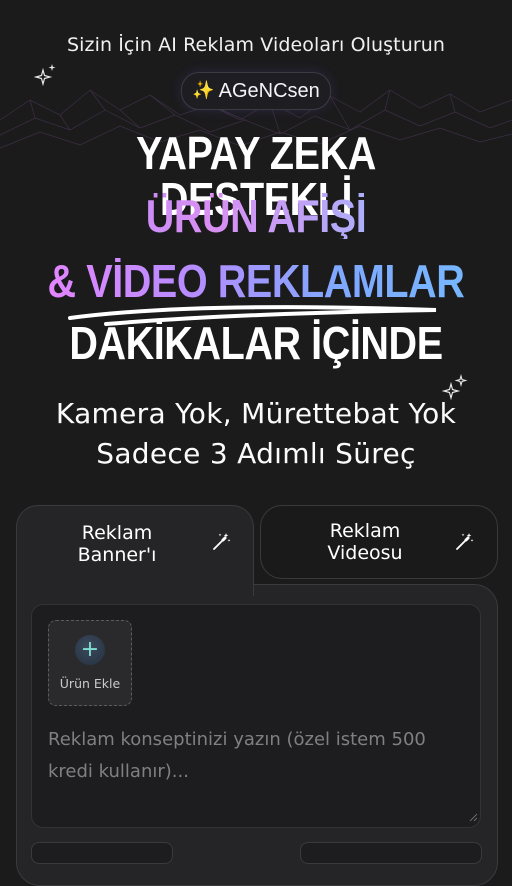 The width and height of the screenshot is (512, 886). I want to click on brand-name: AGeNCsen, so click(269, 90).